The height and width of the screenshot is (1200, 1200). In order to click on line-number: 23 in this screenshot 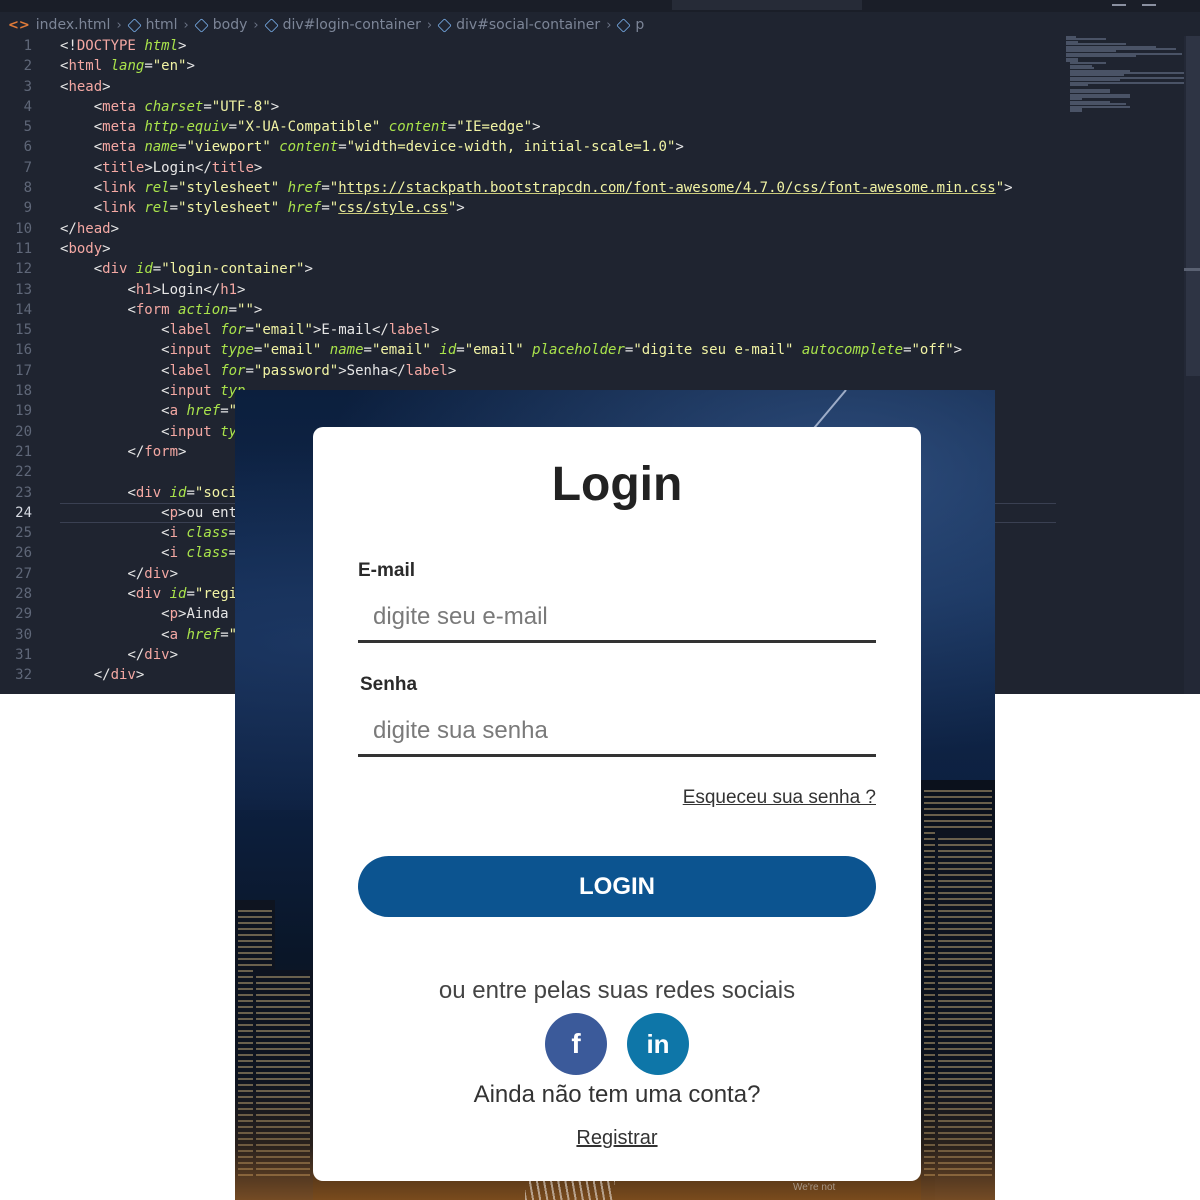, I will do `click(23, 492)`.